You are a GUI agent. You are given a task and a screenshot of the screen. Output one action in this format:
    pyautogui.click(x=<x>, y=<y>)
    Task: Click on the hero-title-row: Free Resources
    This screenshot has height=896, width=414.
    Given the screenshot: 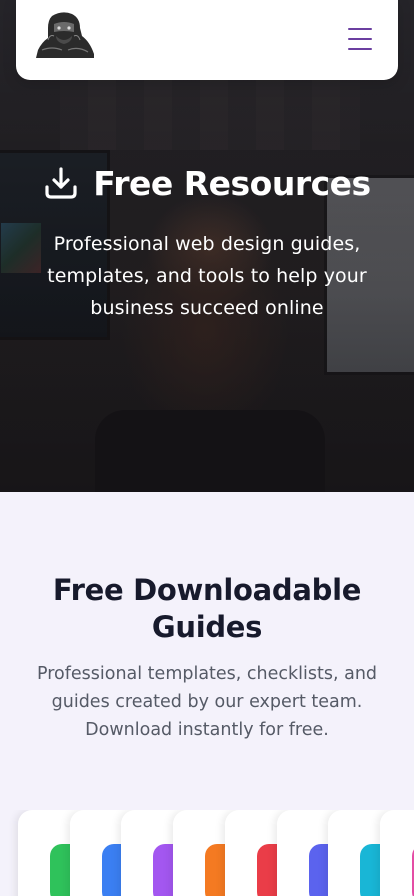 What is the action you would take?
    pyautogui.click(x=207, y=183)
    